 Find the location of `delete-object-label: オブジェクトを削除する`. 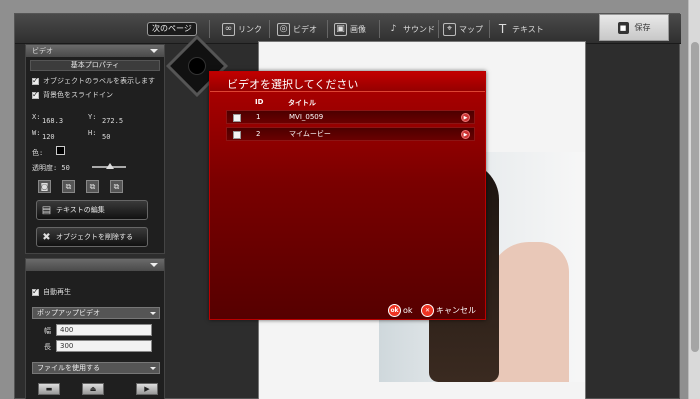

delete-object-label: オブジェクトを削除する is located at coordinates (94, 237).